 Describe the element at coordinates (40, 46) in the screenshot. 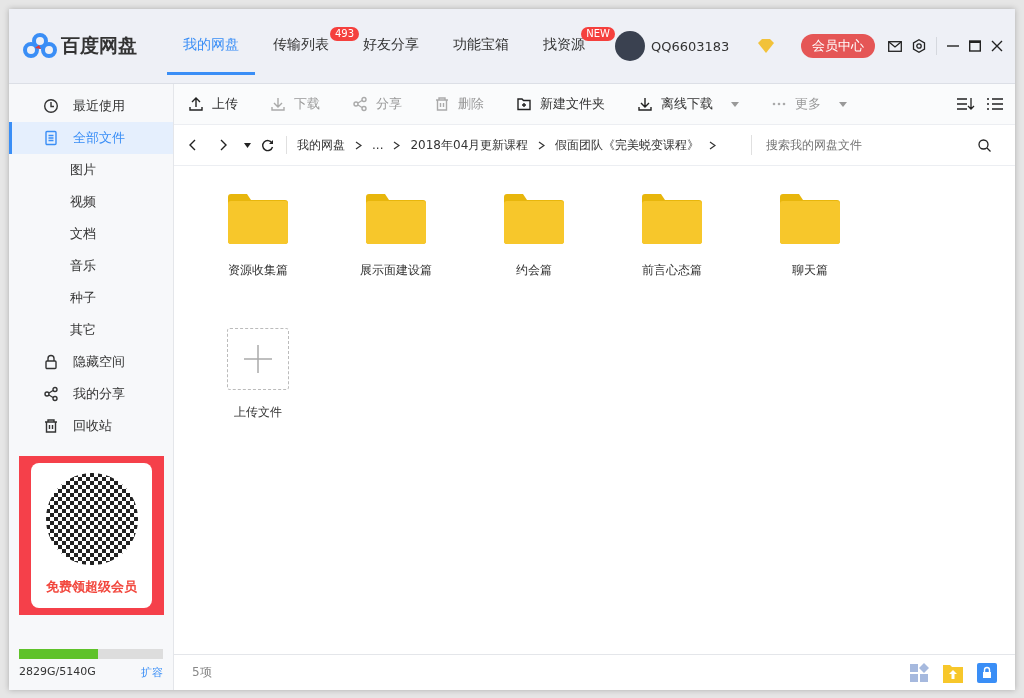

I see `cloud-logo-icon` at that location.